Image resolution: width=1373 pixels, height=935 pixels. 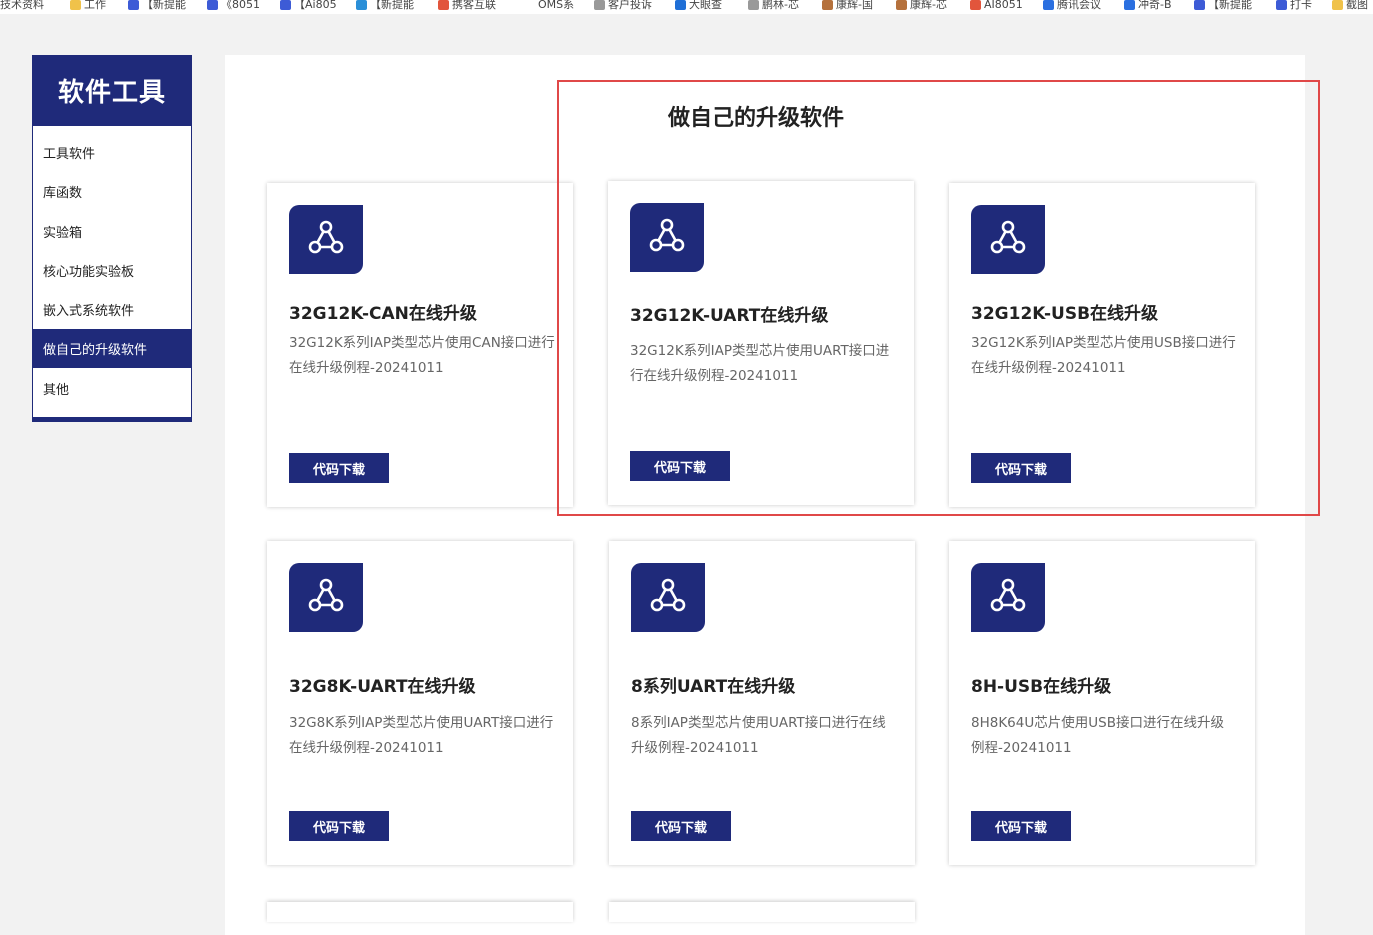 I want to click on sidebar-item-other: 其他, so click(x=112, y=388).